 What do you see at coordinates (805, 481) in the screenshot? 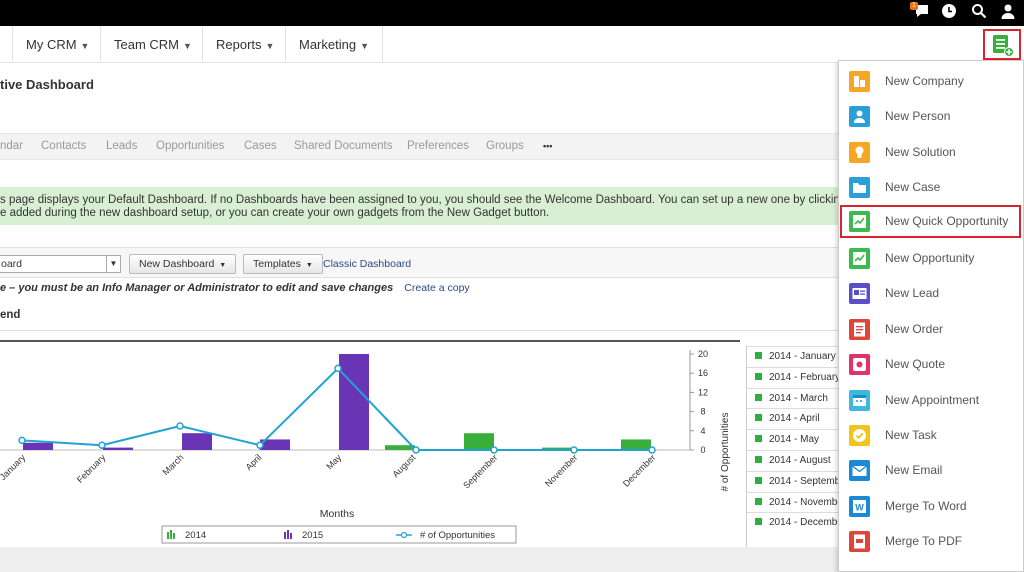
I see `legend-list-label: 2014 - September` at bounding box center [805, 481].